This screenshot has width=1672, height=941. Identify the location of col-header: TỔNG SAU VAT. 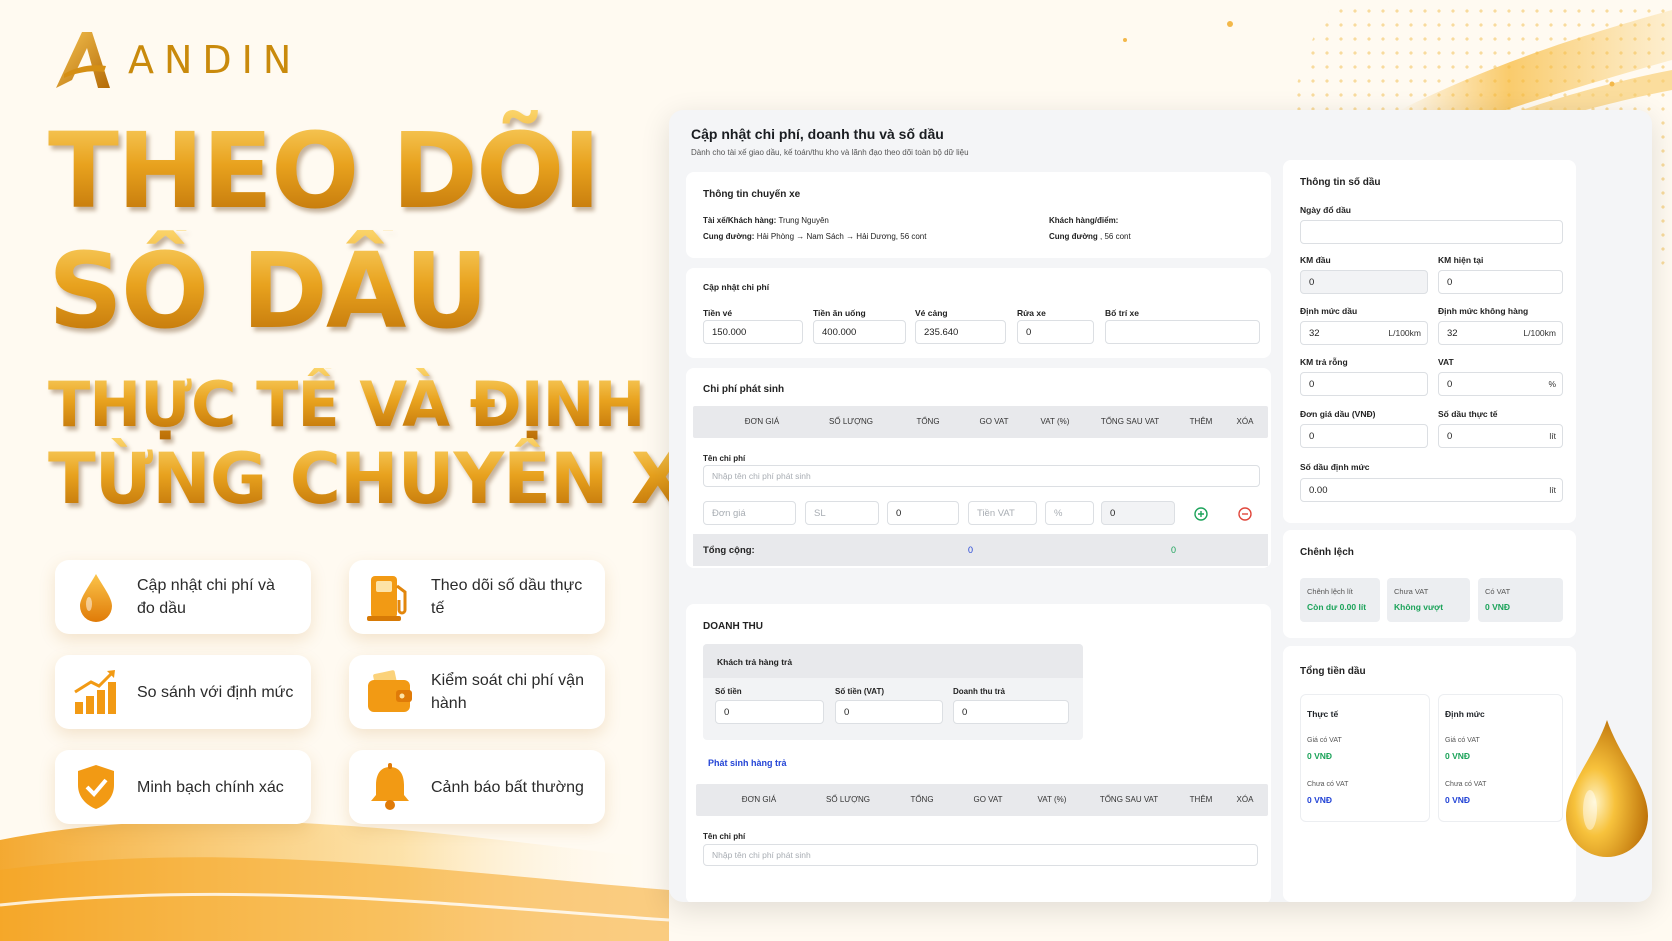
(1130, 421).